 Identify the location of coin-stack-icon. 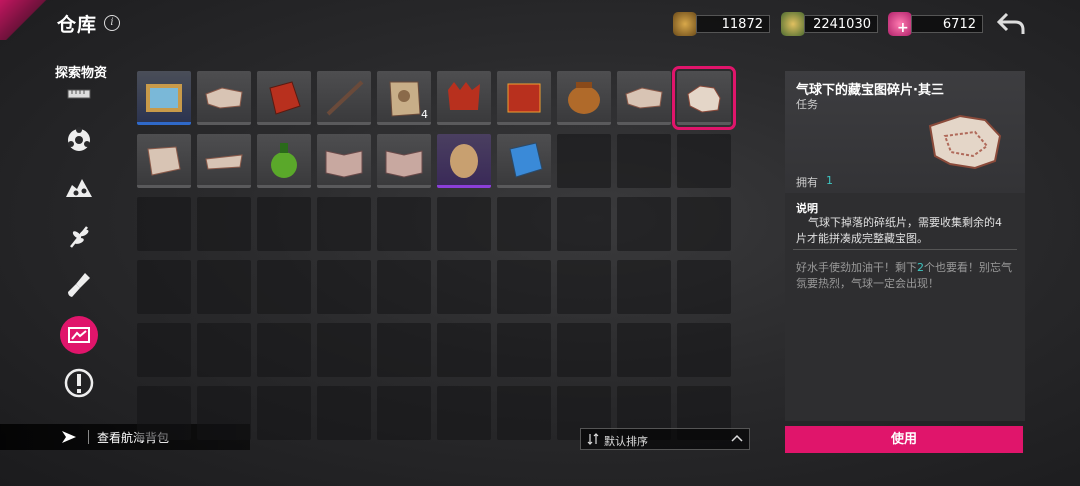
(793, 24).